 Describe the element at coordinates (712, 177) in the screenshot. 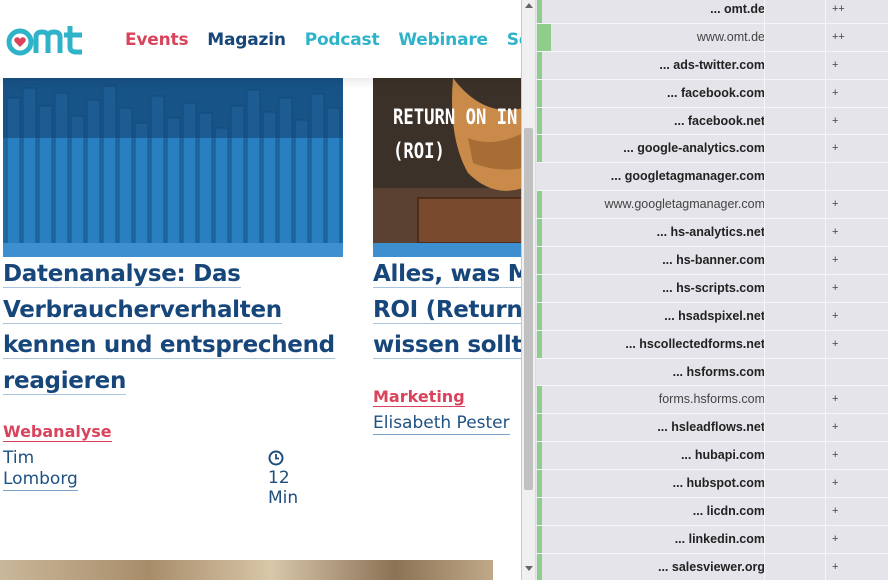

I see `domain-row: ... googletagmanager.com` at that location.